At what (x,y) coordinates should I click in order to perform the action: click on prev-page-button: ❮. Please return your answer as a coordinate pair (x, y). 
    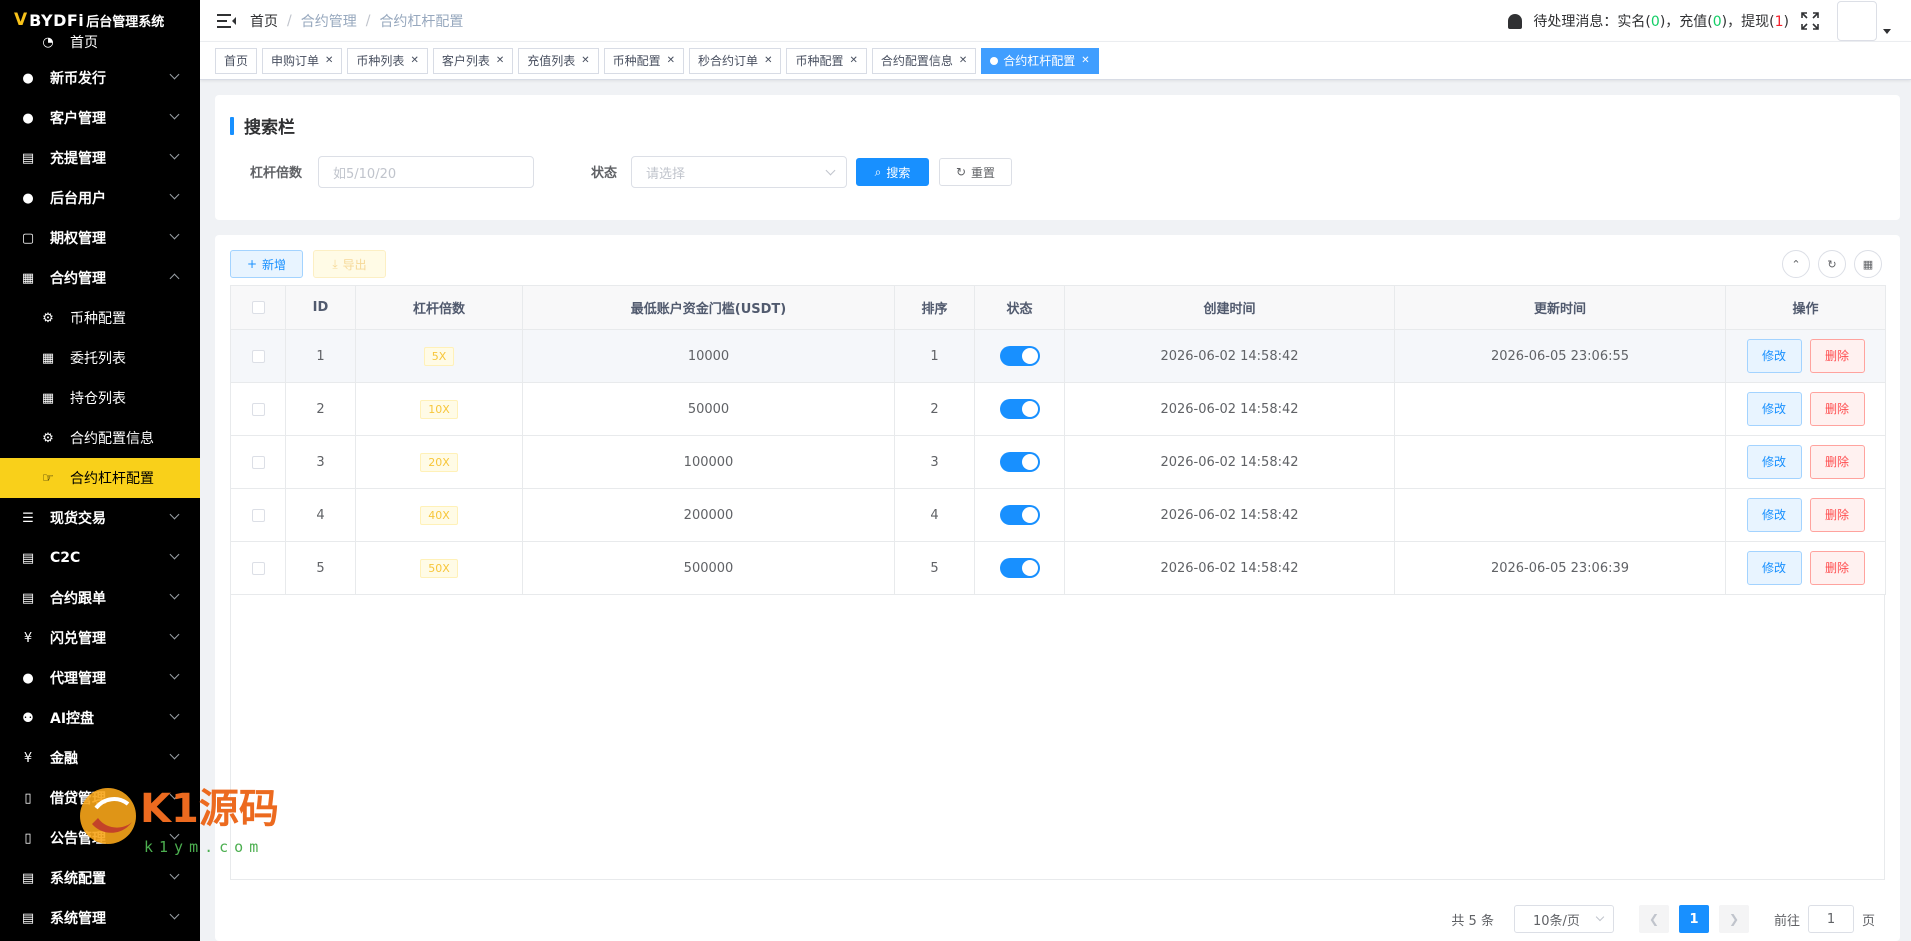
    Looking at the image, I should click on (1653, 919).